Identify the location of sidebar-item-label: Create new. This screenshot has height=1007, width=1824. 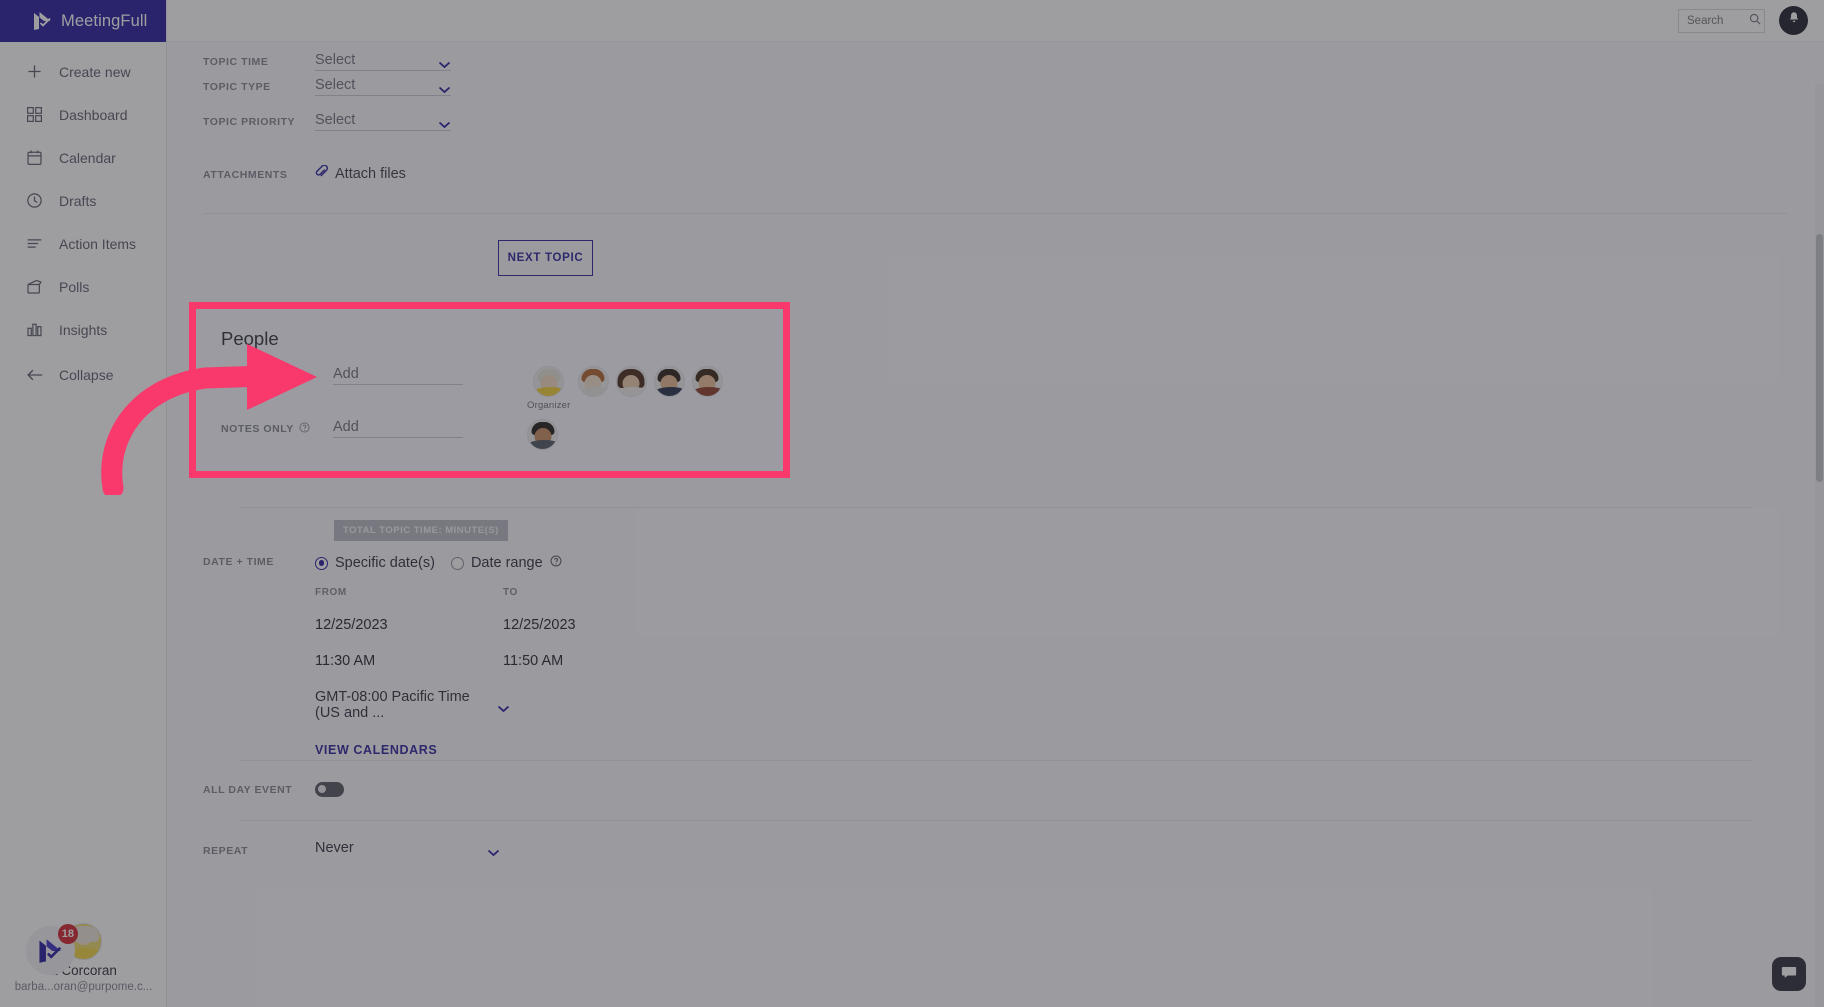
(95, 71).